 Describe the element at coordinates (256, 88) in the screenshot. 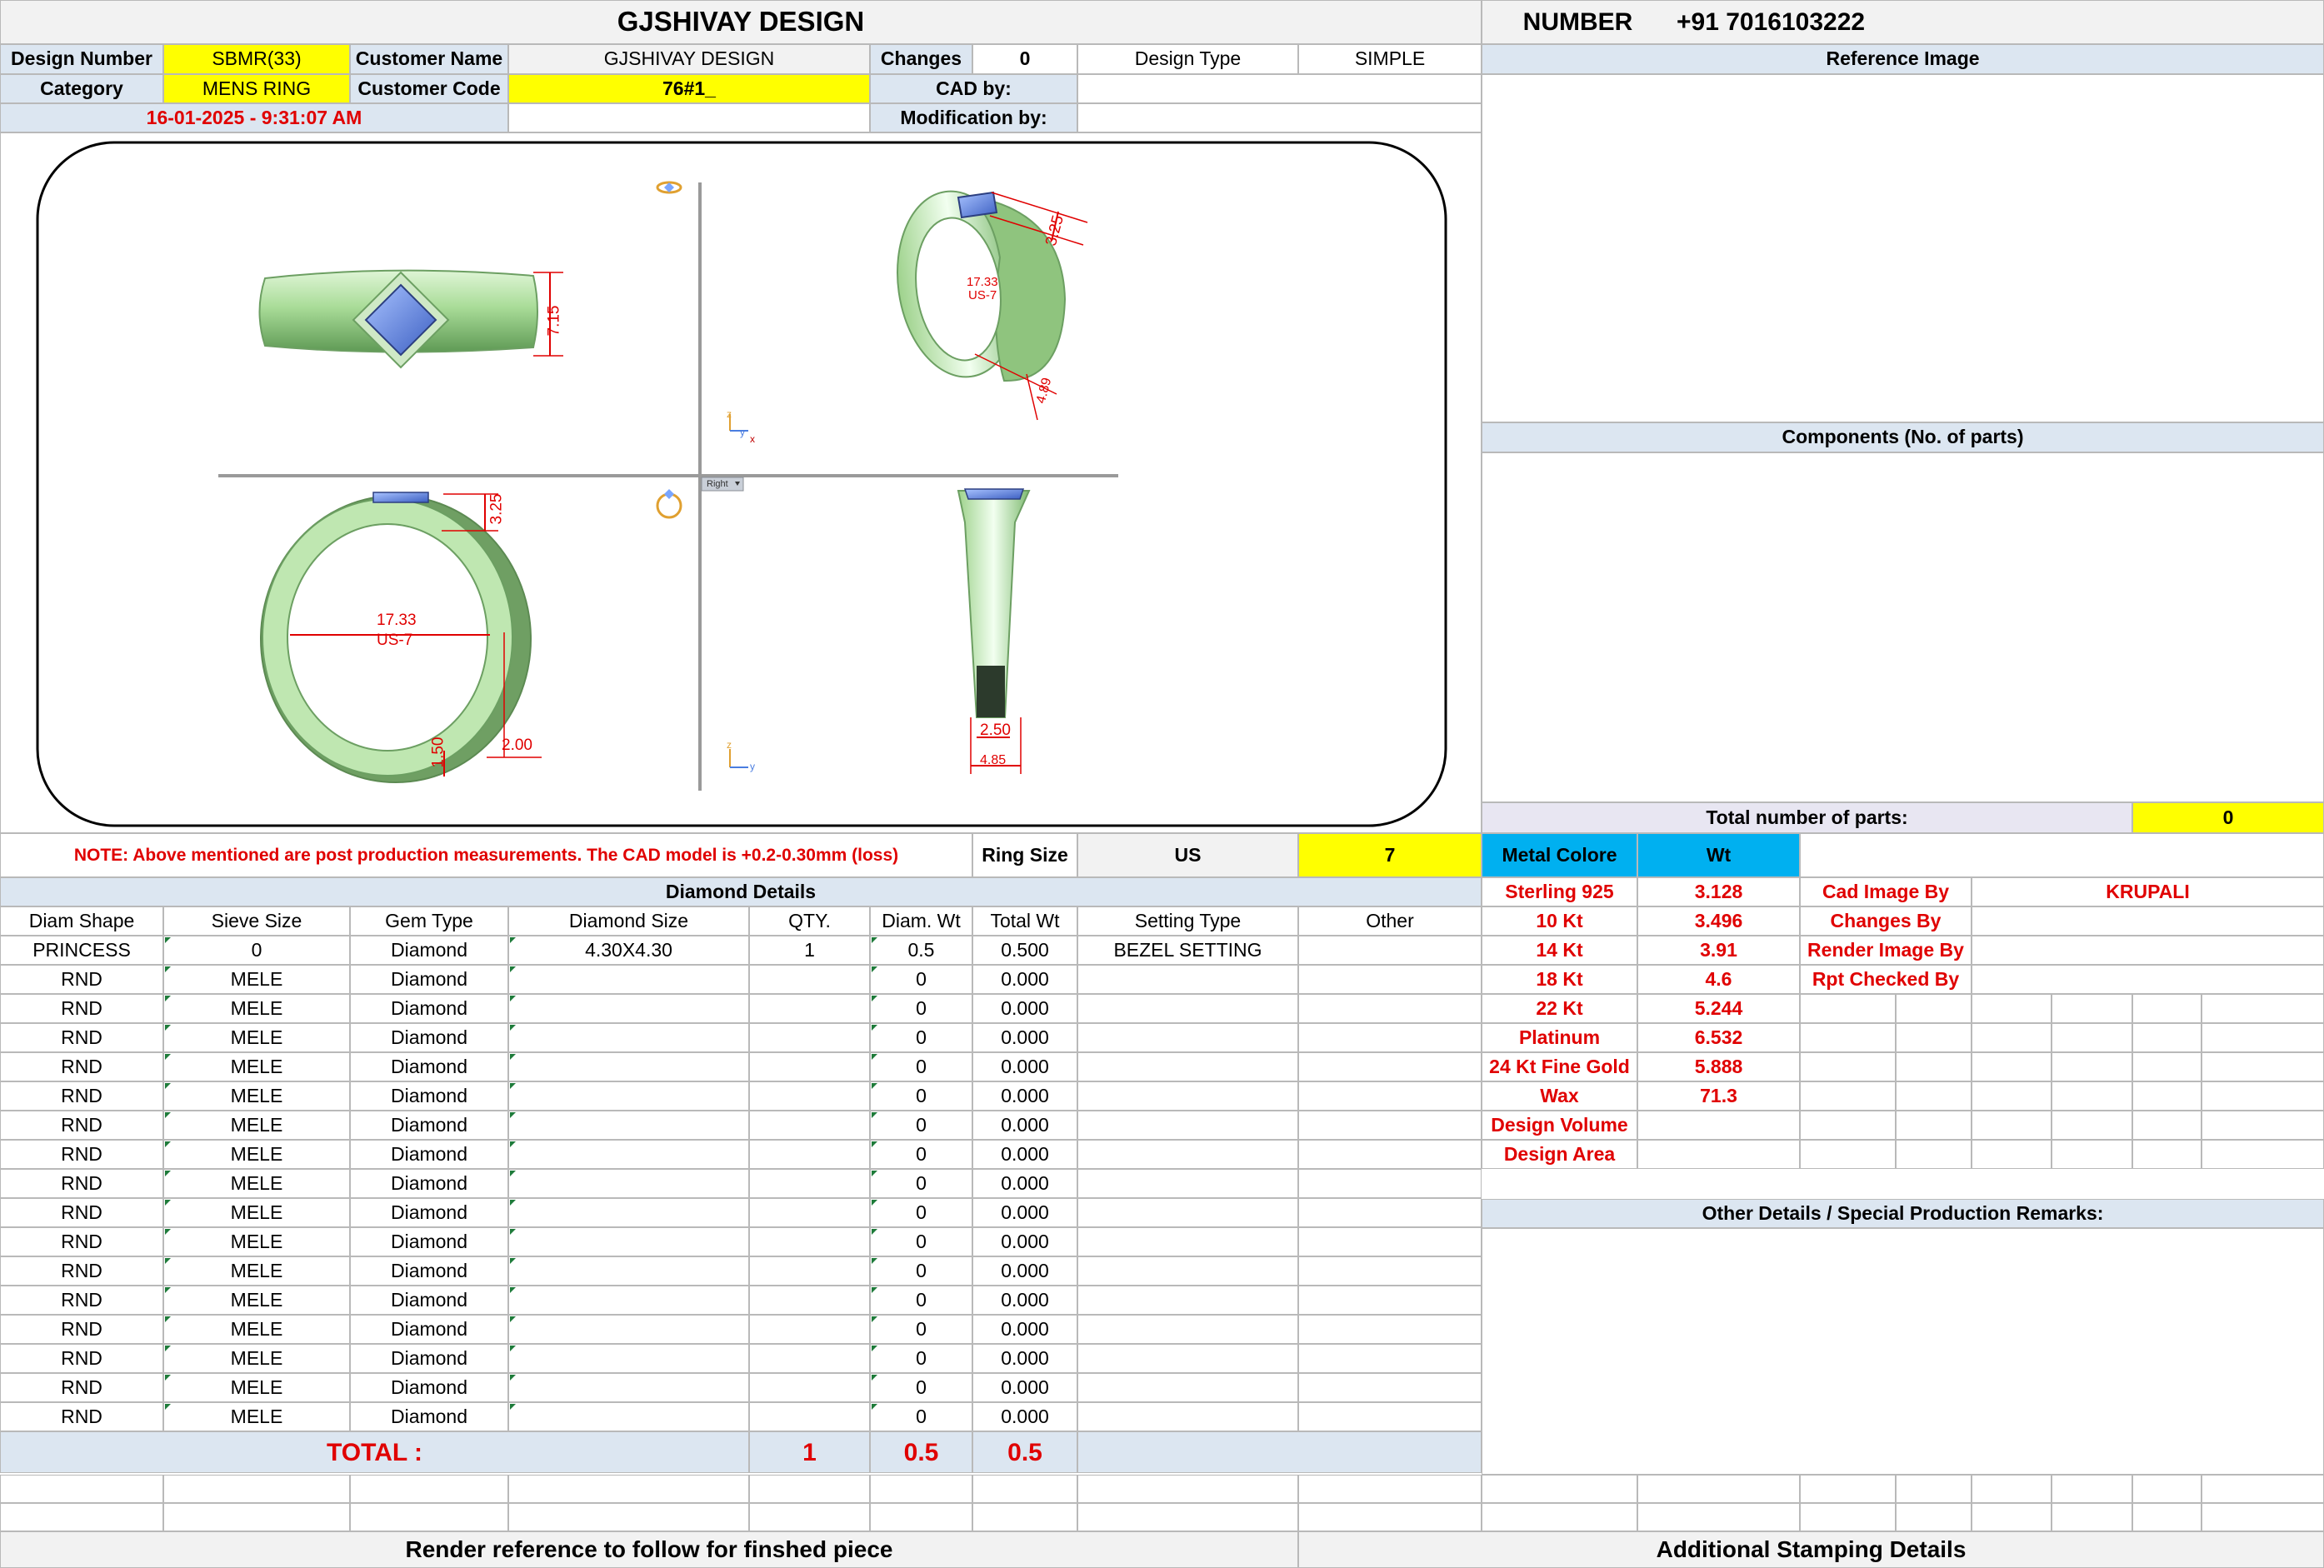

I see `category-value: MENS RING` at that location.